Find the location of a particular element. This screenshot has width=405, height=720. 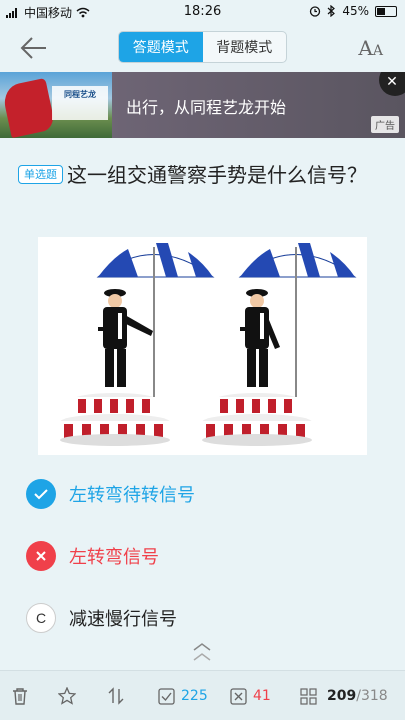

option-a-text: 左转弯待转信号 is located at coordinates (132, 495).